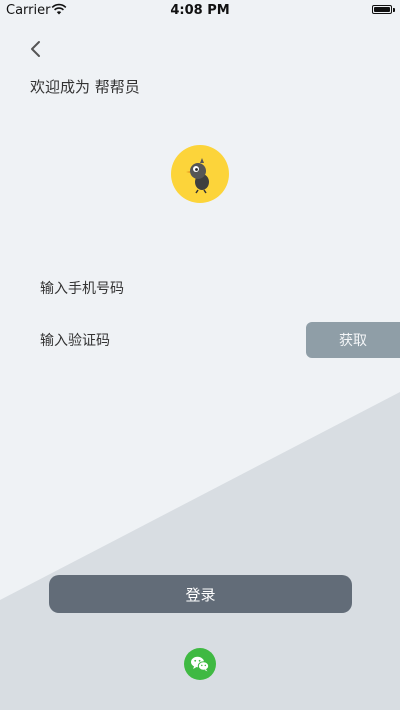 This screenshot has height=710, width=400. Describe the element at coordinates (82, 288) in the screenshot. I see `phone-input: 输入手机号码` at that location.